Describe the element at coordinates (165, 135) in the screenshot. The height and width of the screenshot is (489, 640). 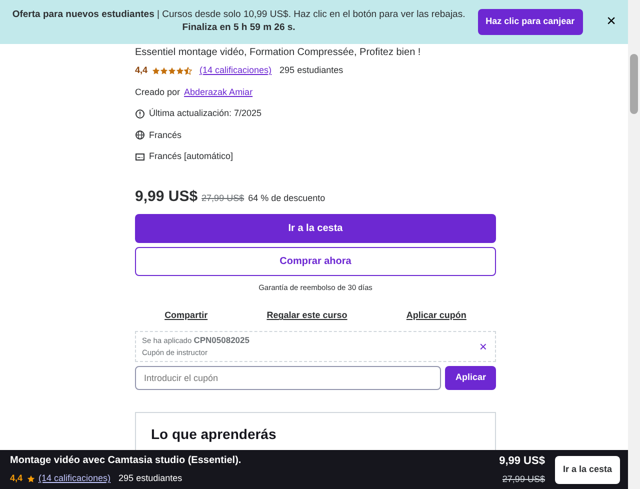
I see `meta-text: Francés` at that location.